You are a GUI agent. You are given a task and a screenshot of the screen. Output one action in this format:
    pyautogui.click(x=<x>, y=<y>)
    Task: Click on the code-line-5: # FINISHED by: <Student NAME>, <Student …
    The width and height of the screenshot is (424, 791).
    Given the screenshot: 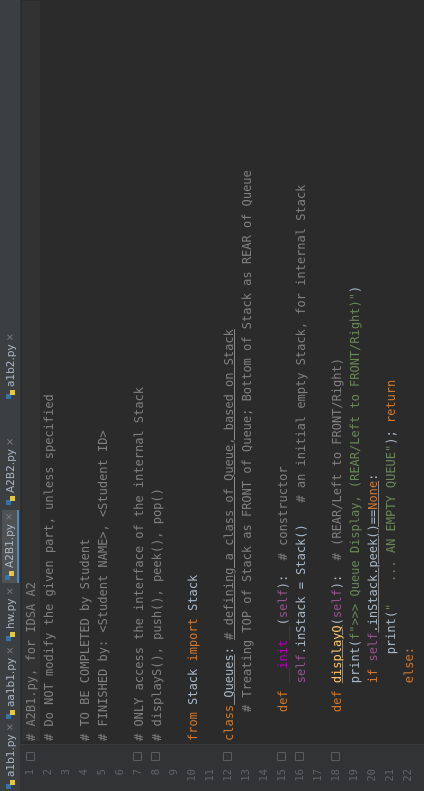 What is the action you would take?
    pyautogui.click(x=103, y=585)
    